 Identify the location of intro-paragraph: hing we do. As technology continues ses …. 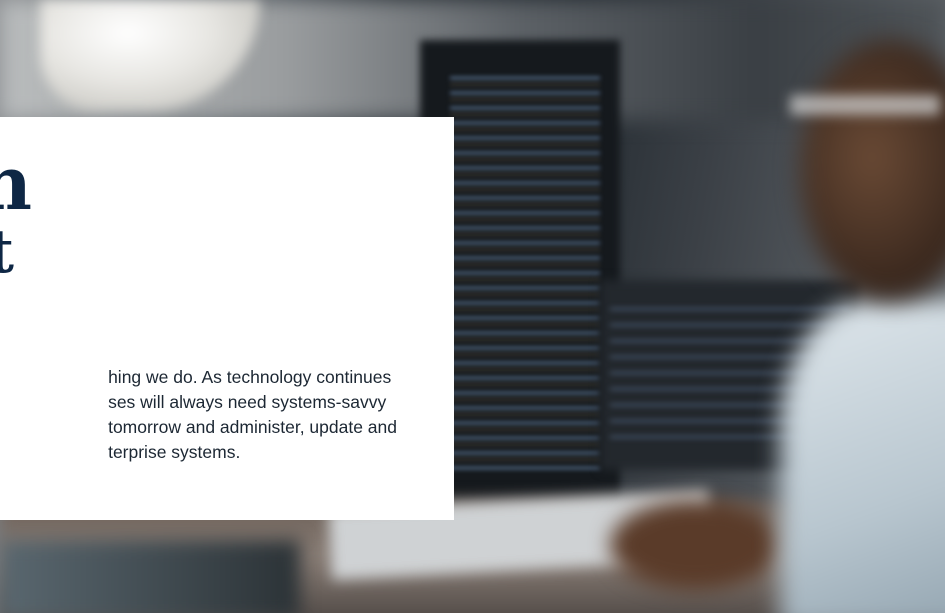
(252, 415).